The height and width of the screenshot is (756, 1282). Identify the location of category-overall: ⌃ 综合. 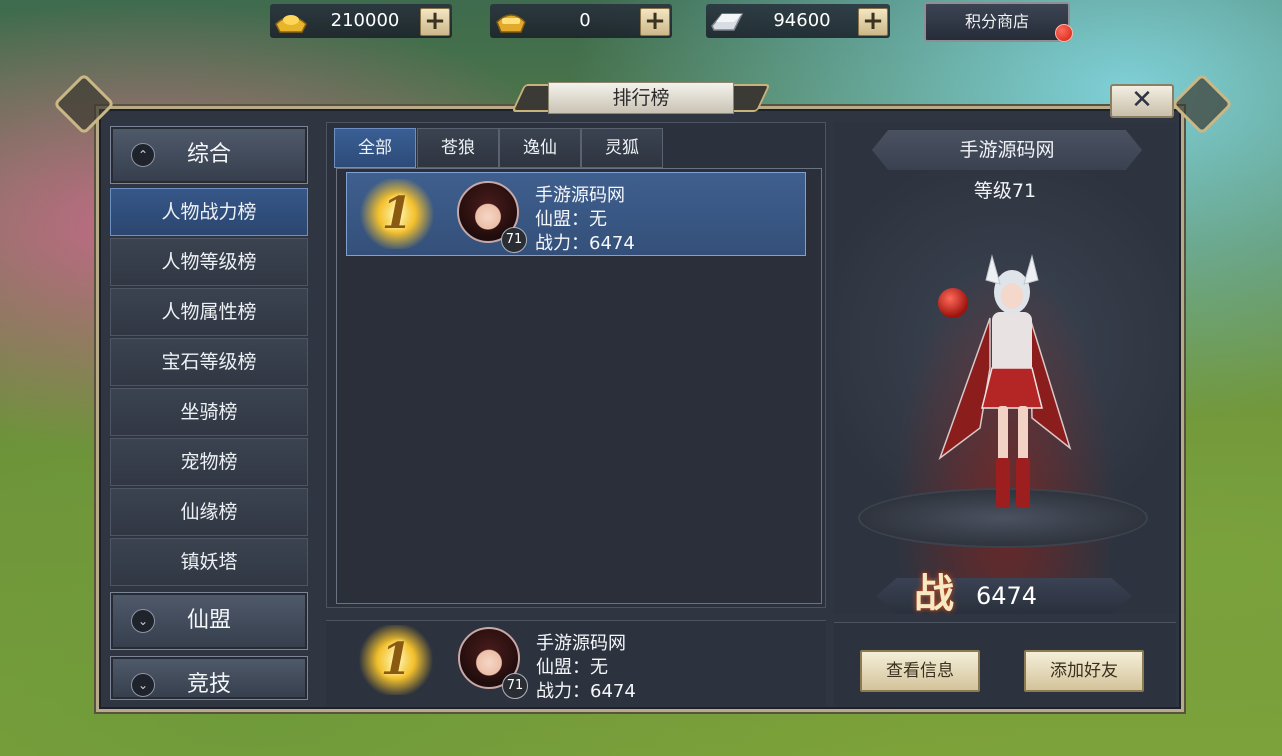
(209, 155).